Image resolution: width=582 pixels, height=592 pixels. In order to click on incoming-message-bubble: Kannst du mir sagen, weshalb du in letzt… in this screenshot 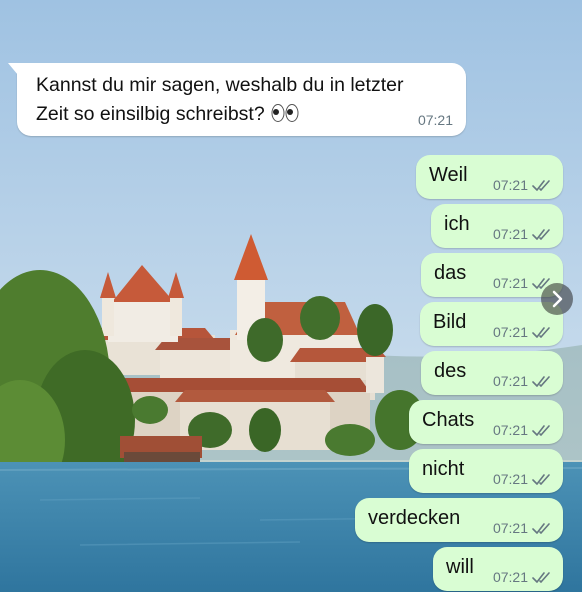, I will do `click(237, 99)`.